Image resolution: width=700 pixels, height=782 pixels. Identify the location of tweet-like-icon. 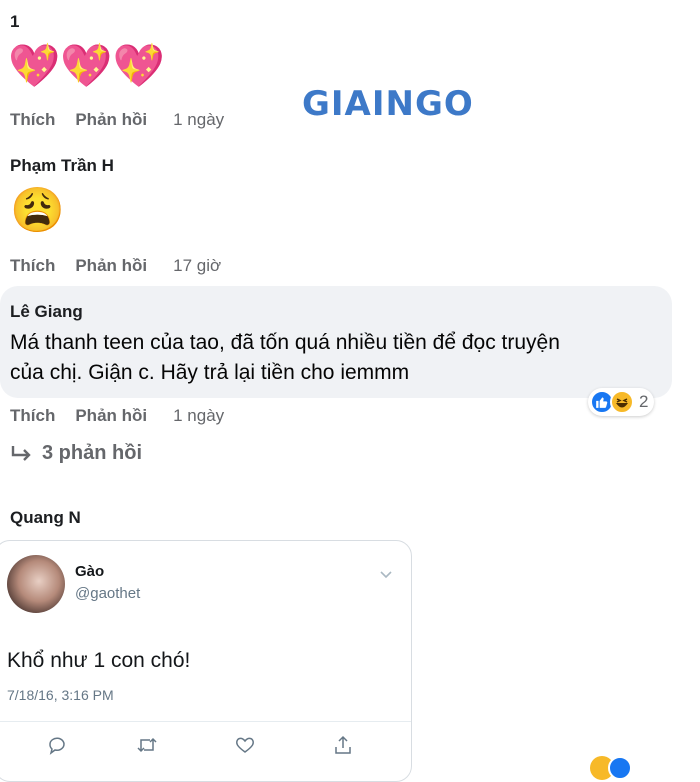
(245, 745).